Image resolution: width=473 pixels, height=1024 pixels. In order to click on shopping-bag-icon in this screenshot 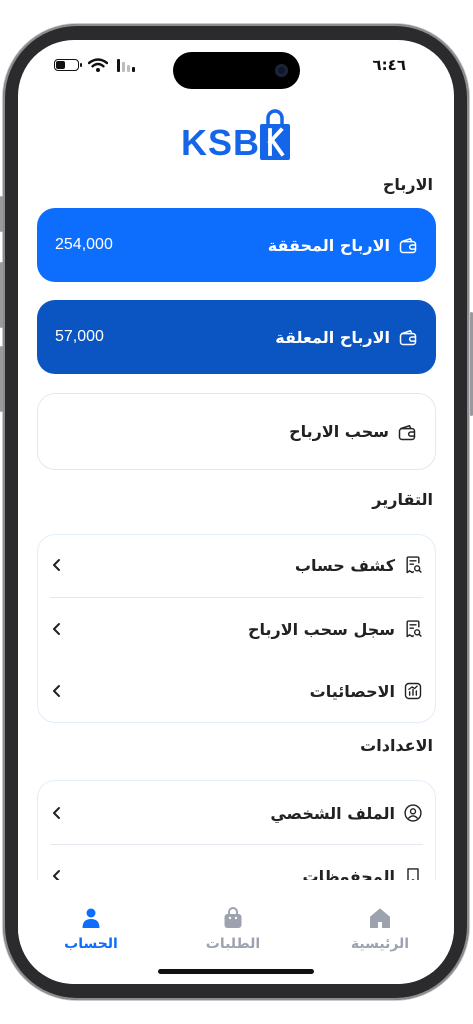, I will do `click(233, 917)`.